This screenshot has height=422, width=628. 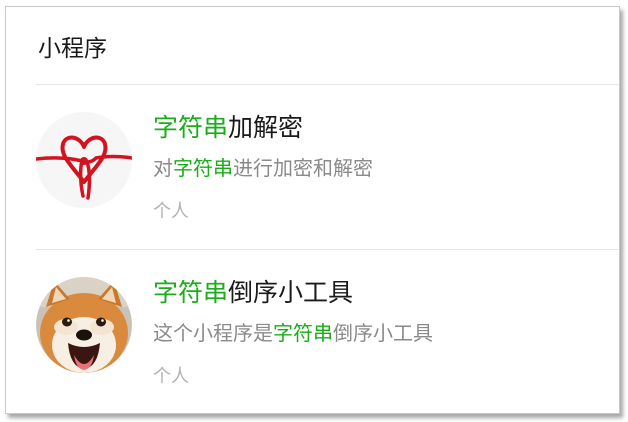 I want to click on red-heart-knot-icon, so click(x=84, y=160).